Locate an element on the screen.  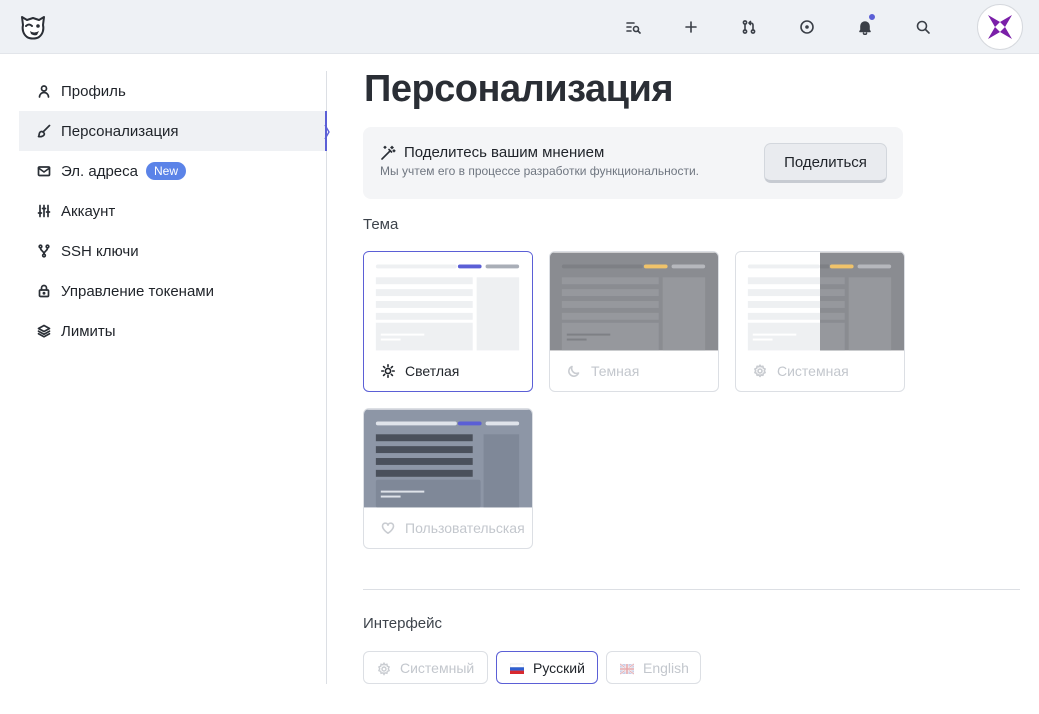
sidebar-item-account: Аккаунт is located at coordinates (172, 211).